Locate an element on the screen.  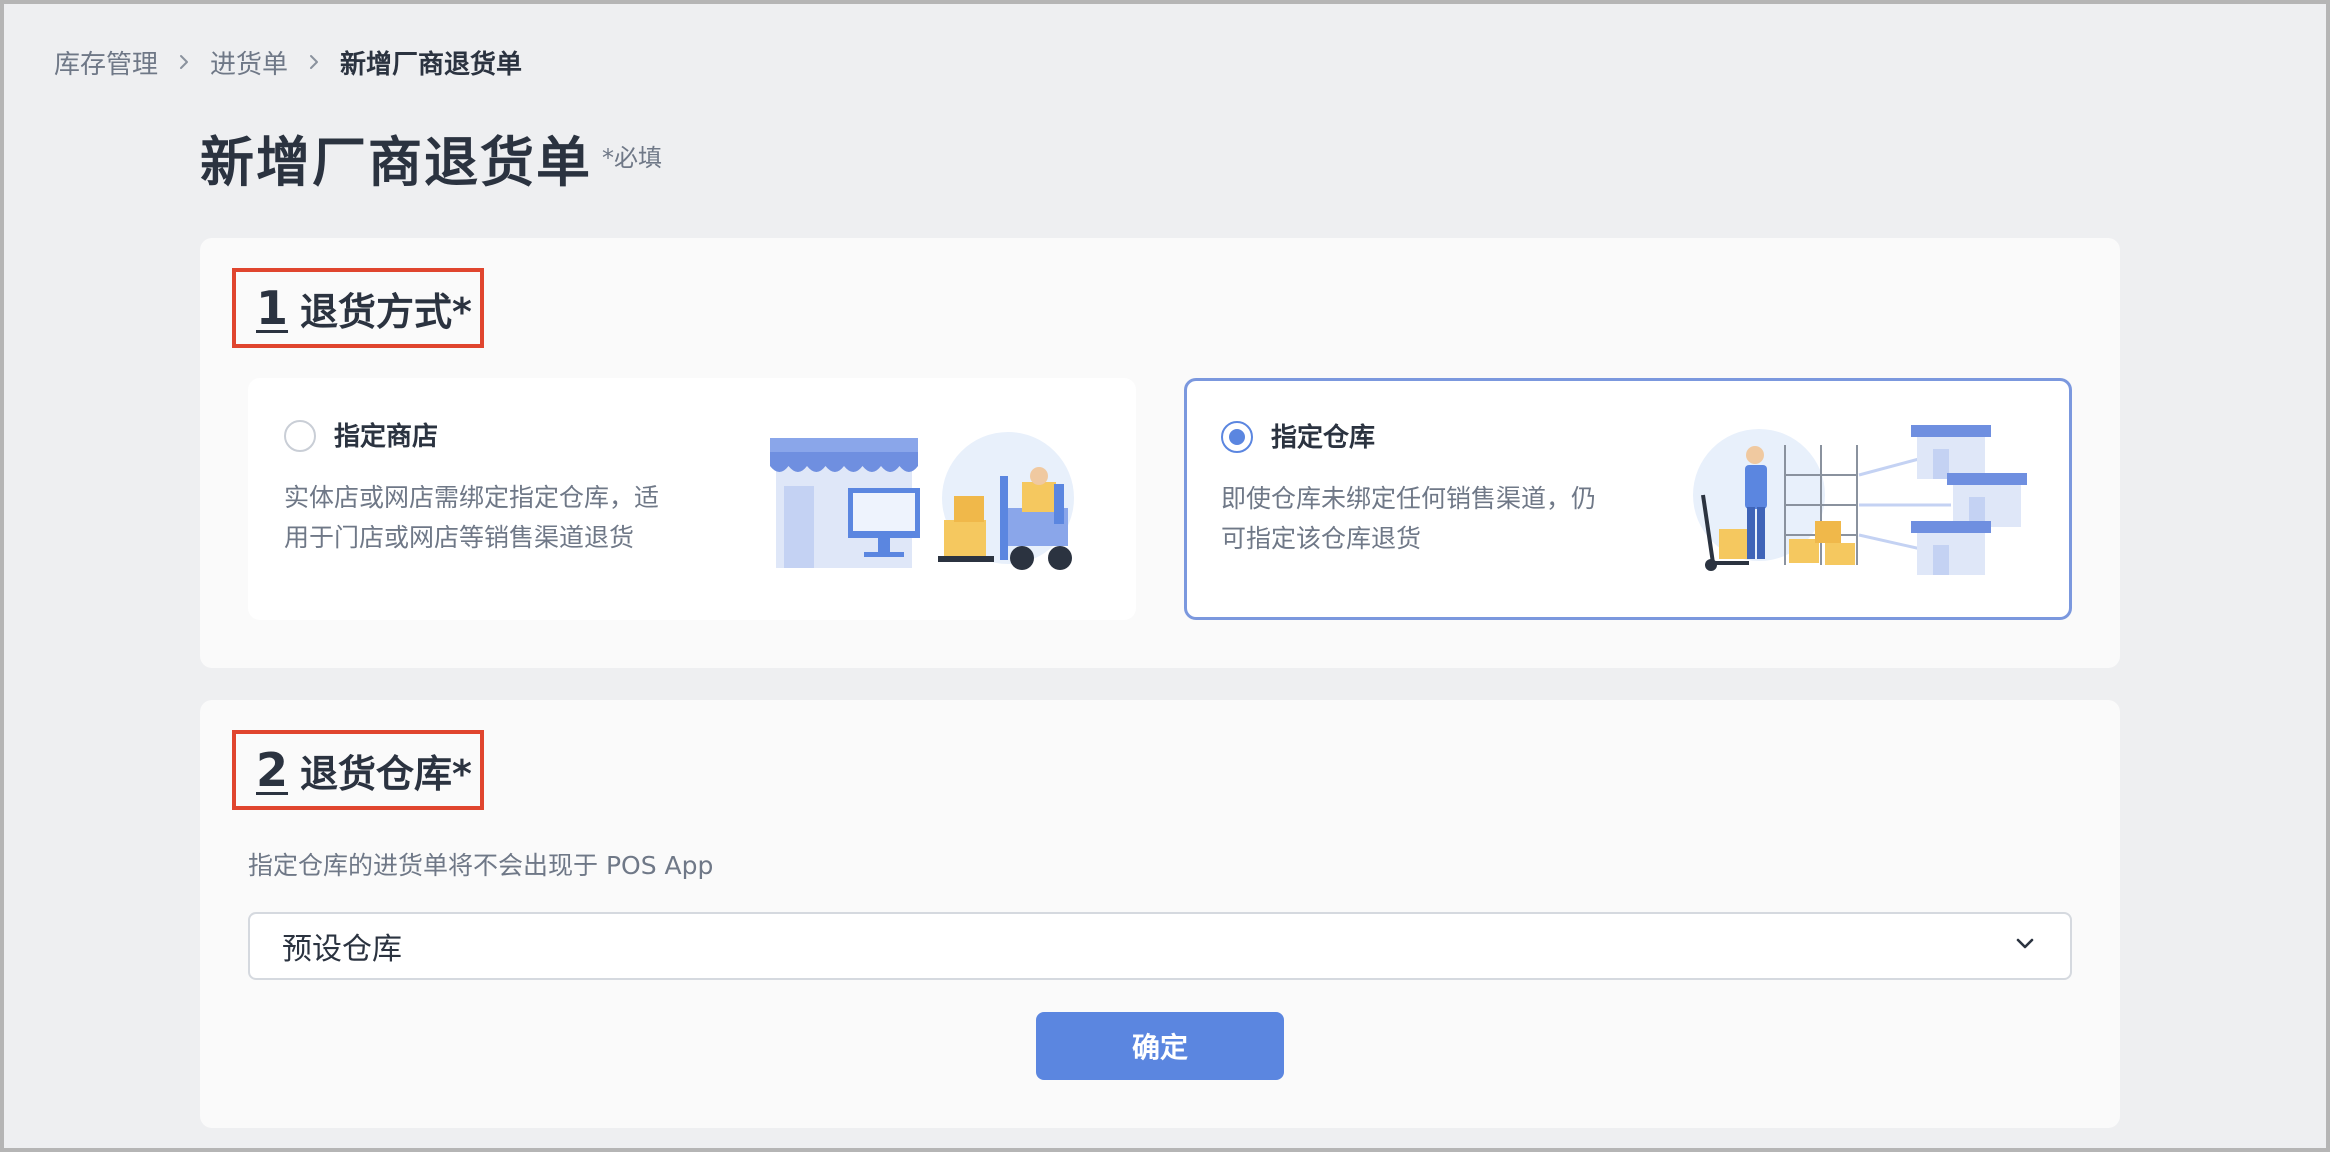
breadcrumb: 库存管理 进货单 新增厂商退货单 is located at coordinates (288, 62).